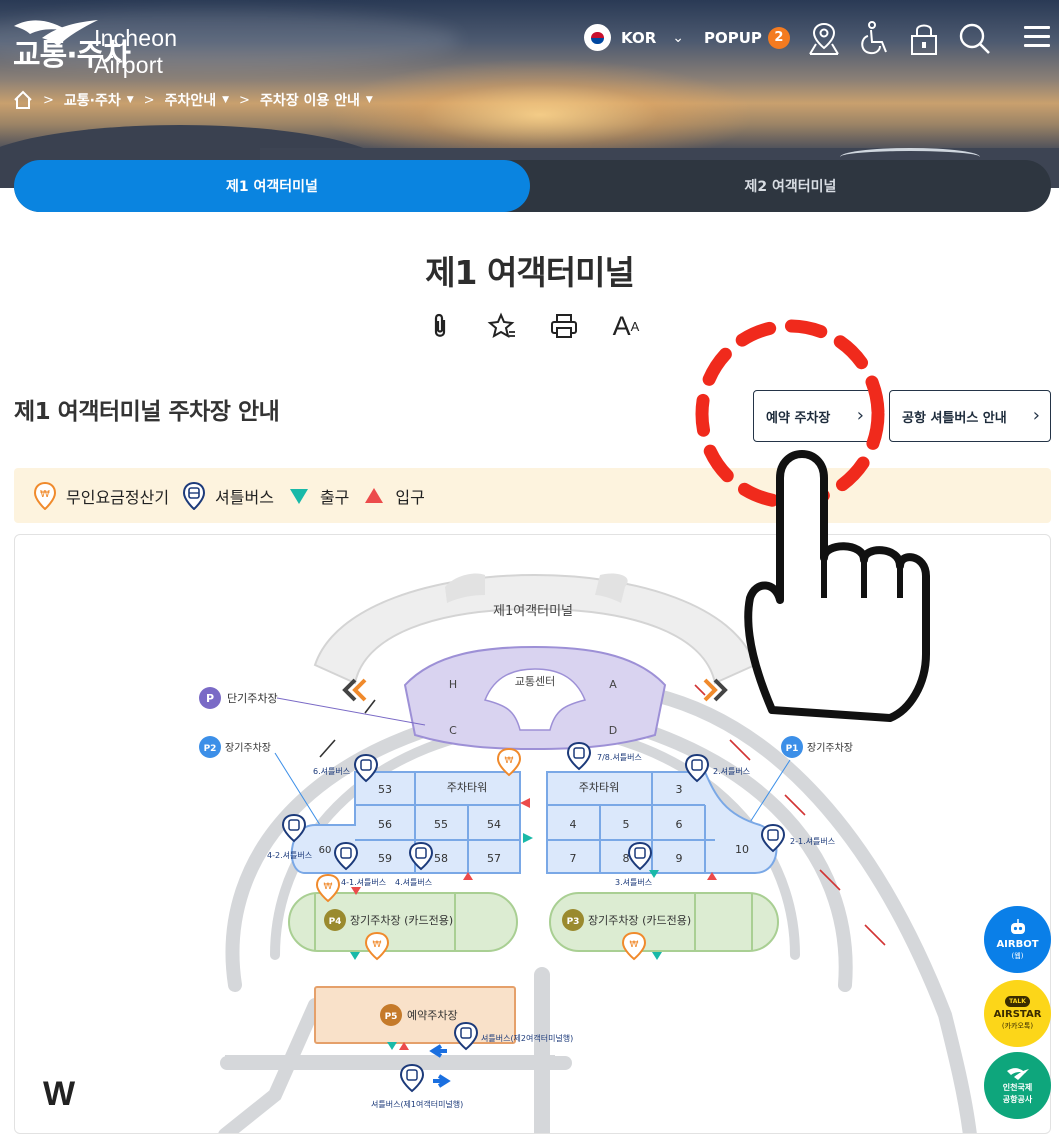  I want to click on p3-label: 장기주차장 (카드전용), so click(639, 920).